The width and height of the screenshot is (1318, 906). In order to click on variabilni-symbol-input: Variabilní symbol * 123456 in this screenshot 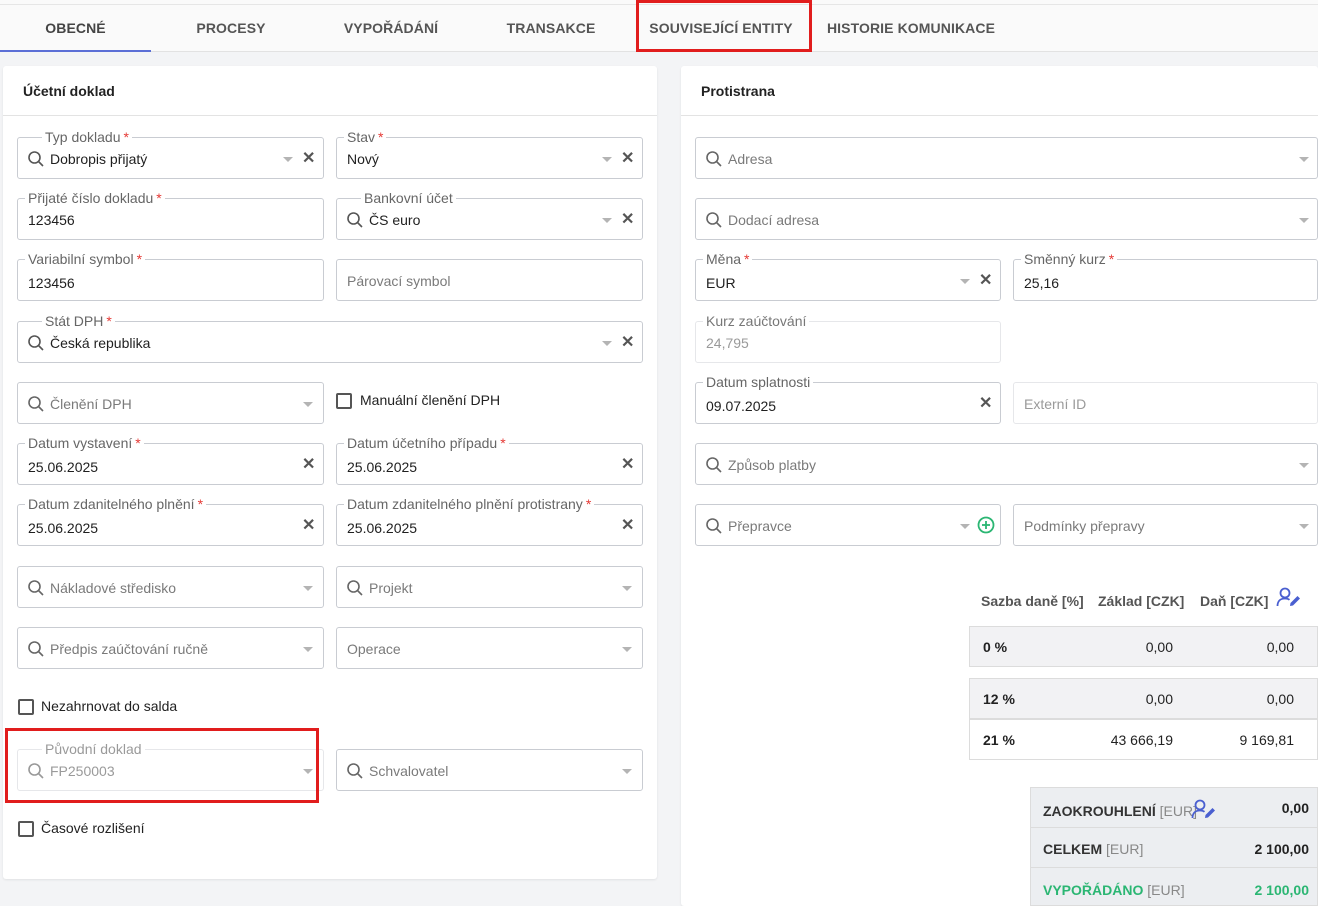, I will do `click(170, 276)`.